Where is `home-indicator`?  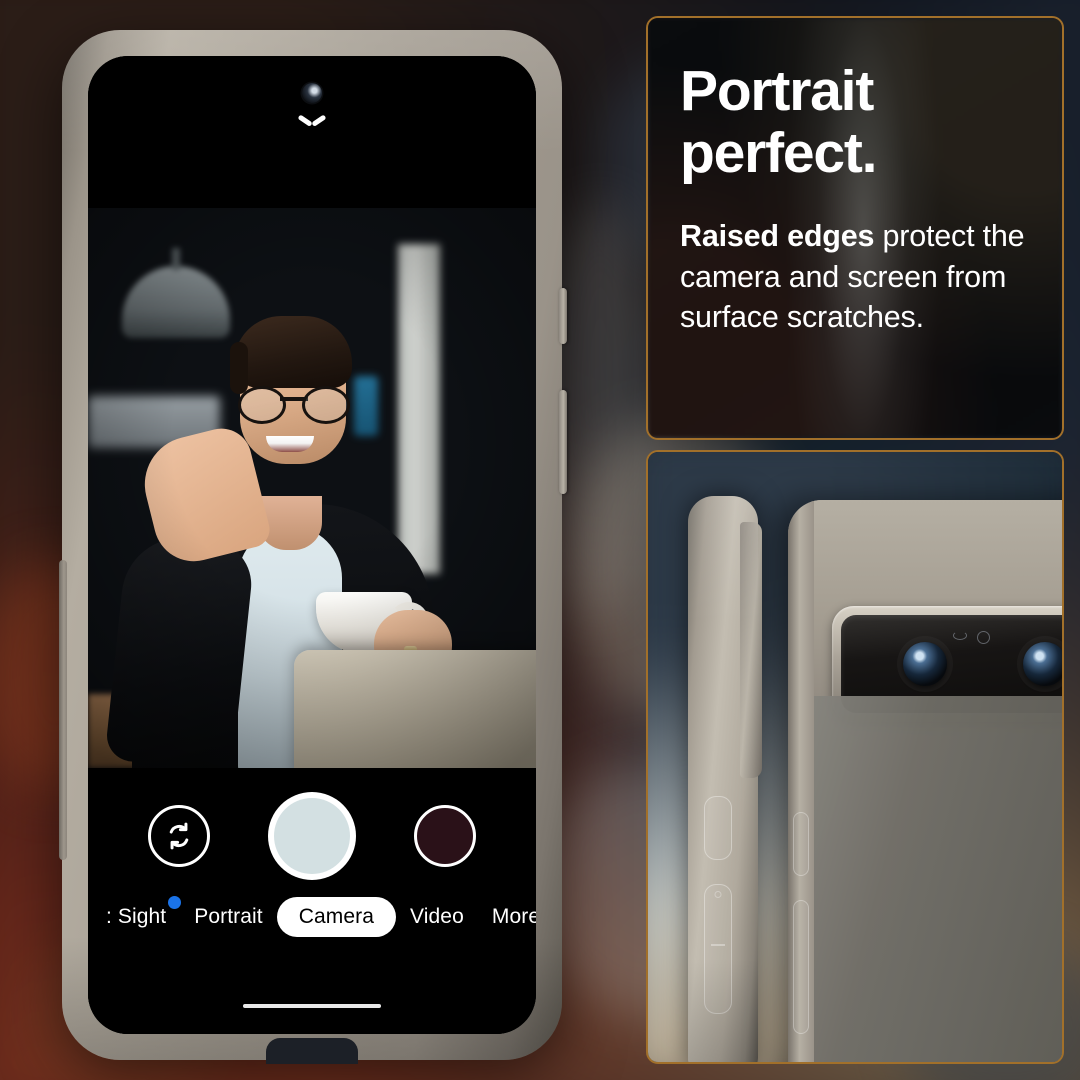
home-indicator is located at coordinates (312, 1006).